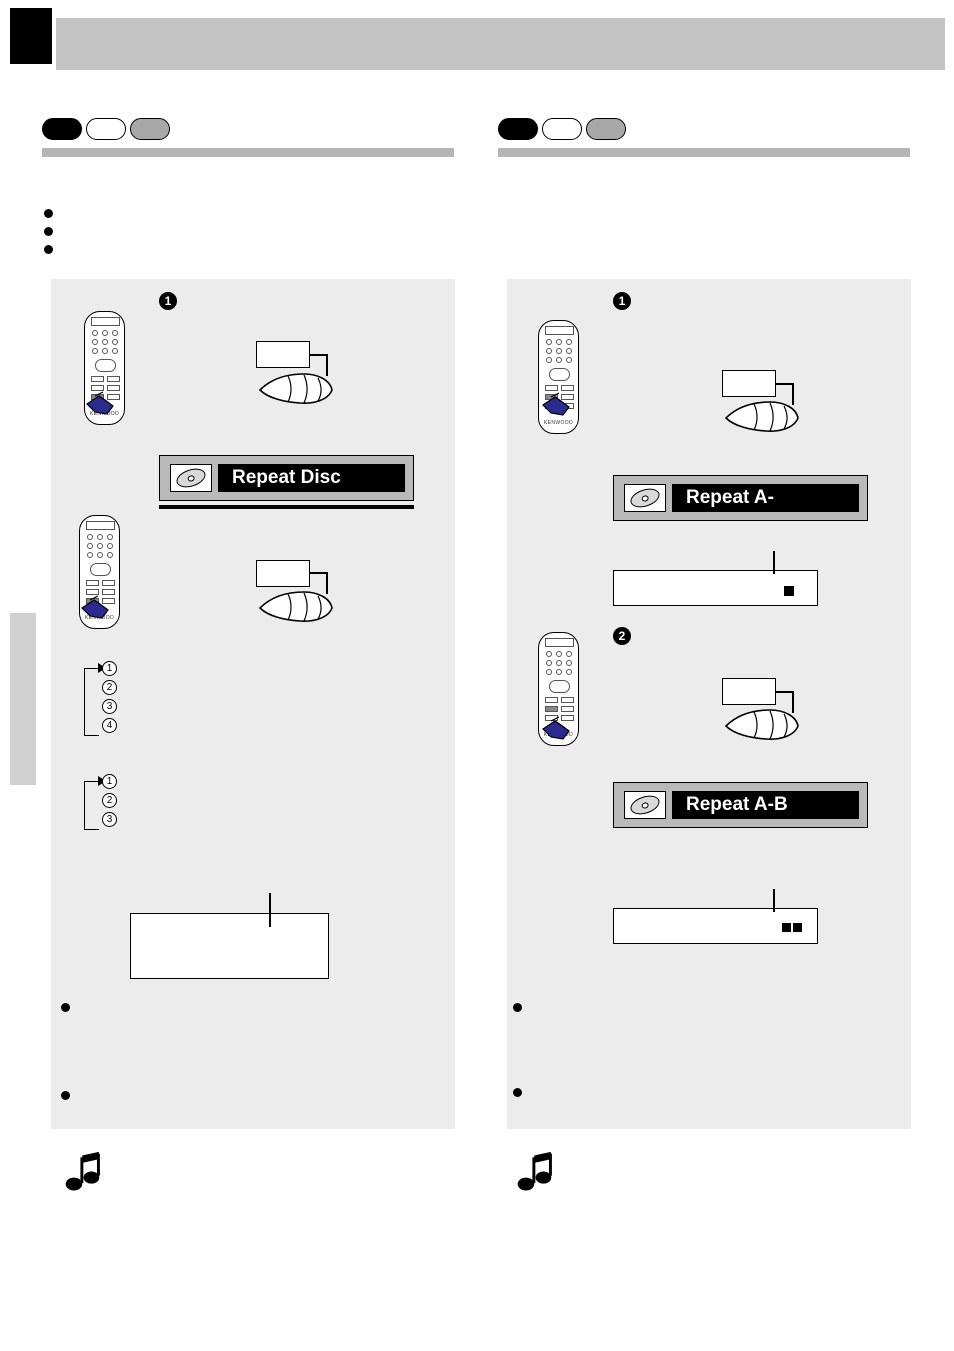 This screenshot has width=954, height=1351. What do you see at coordinates (518, 129) in the screenshot?
I see `disc-icon-dvd-right` at bounding box center [518, 129].